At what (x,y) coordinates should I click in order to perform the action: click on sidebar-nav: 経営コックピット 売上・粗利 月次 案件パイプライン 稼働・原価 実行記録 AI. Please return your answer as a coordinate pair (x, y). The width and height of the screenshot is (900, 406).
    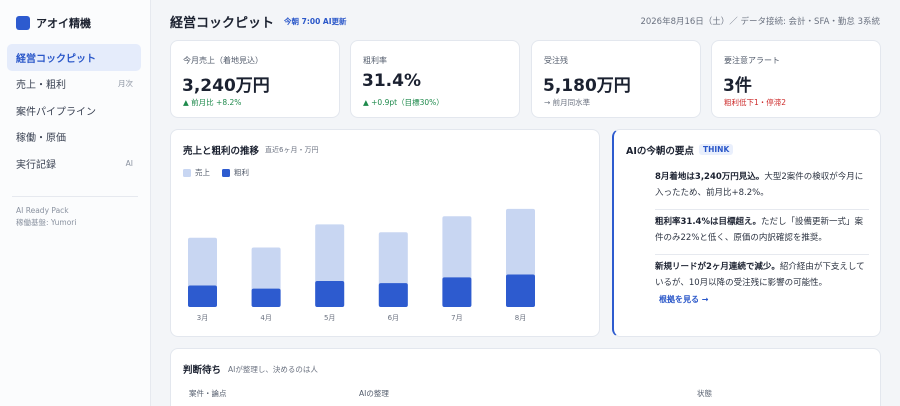
    Looking at the image, I should click on (74, 110).